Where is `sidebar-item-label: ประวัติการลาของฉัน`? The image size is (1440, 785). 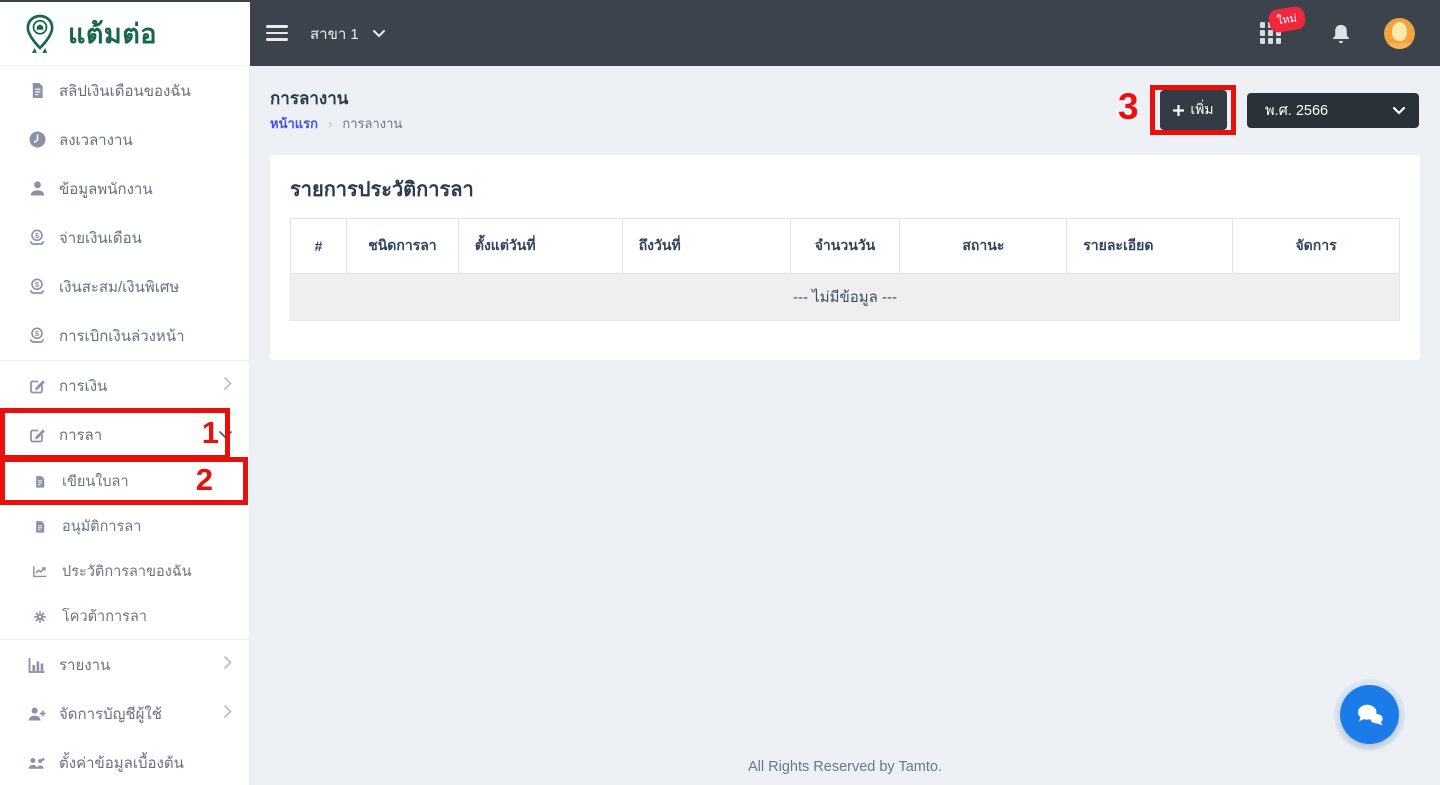
sidebar-item-label: ประวัติการลาของฉัน is located at coordinates (127, 572).